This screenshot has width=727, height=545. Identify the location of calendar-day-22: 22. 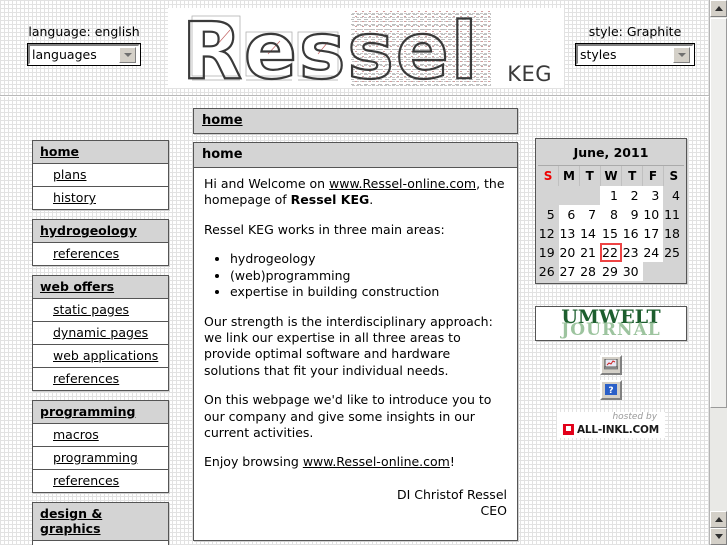
(611, 252).